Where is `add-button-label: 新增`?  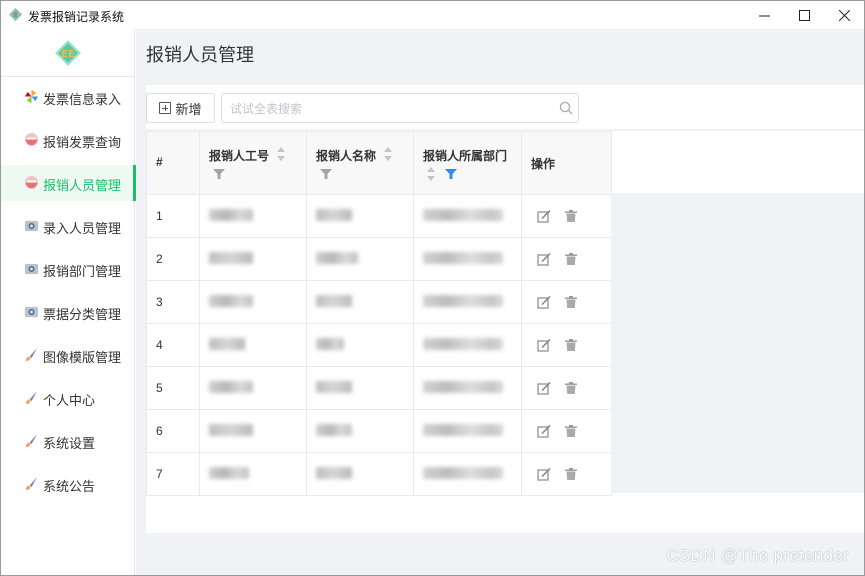
add-button-label: 新增 is located at coordinates (188, 109).